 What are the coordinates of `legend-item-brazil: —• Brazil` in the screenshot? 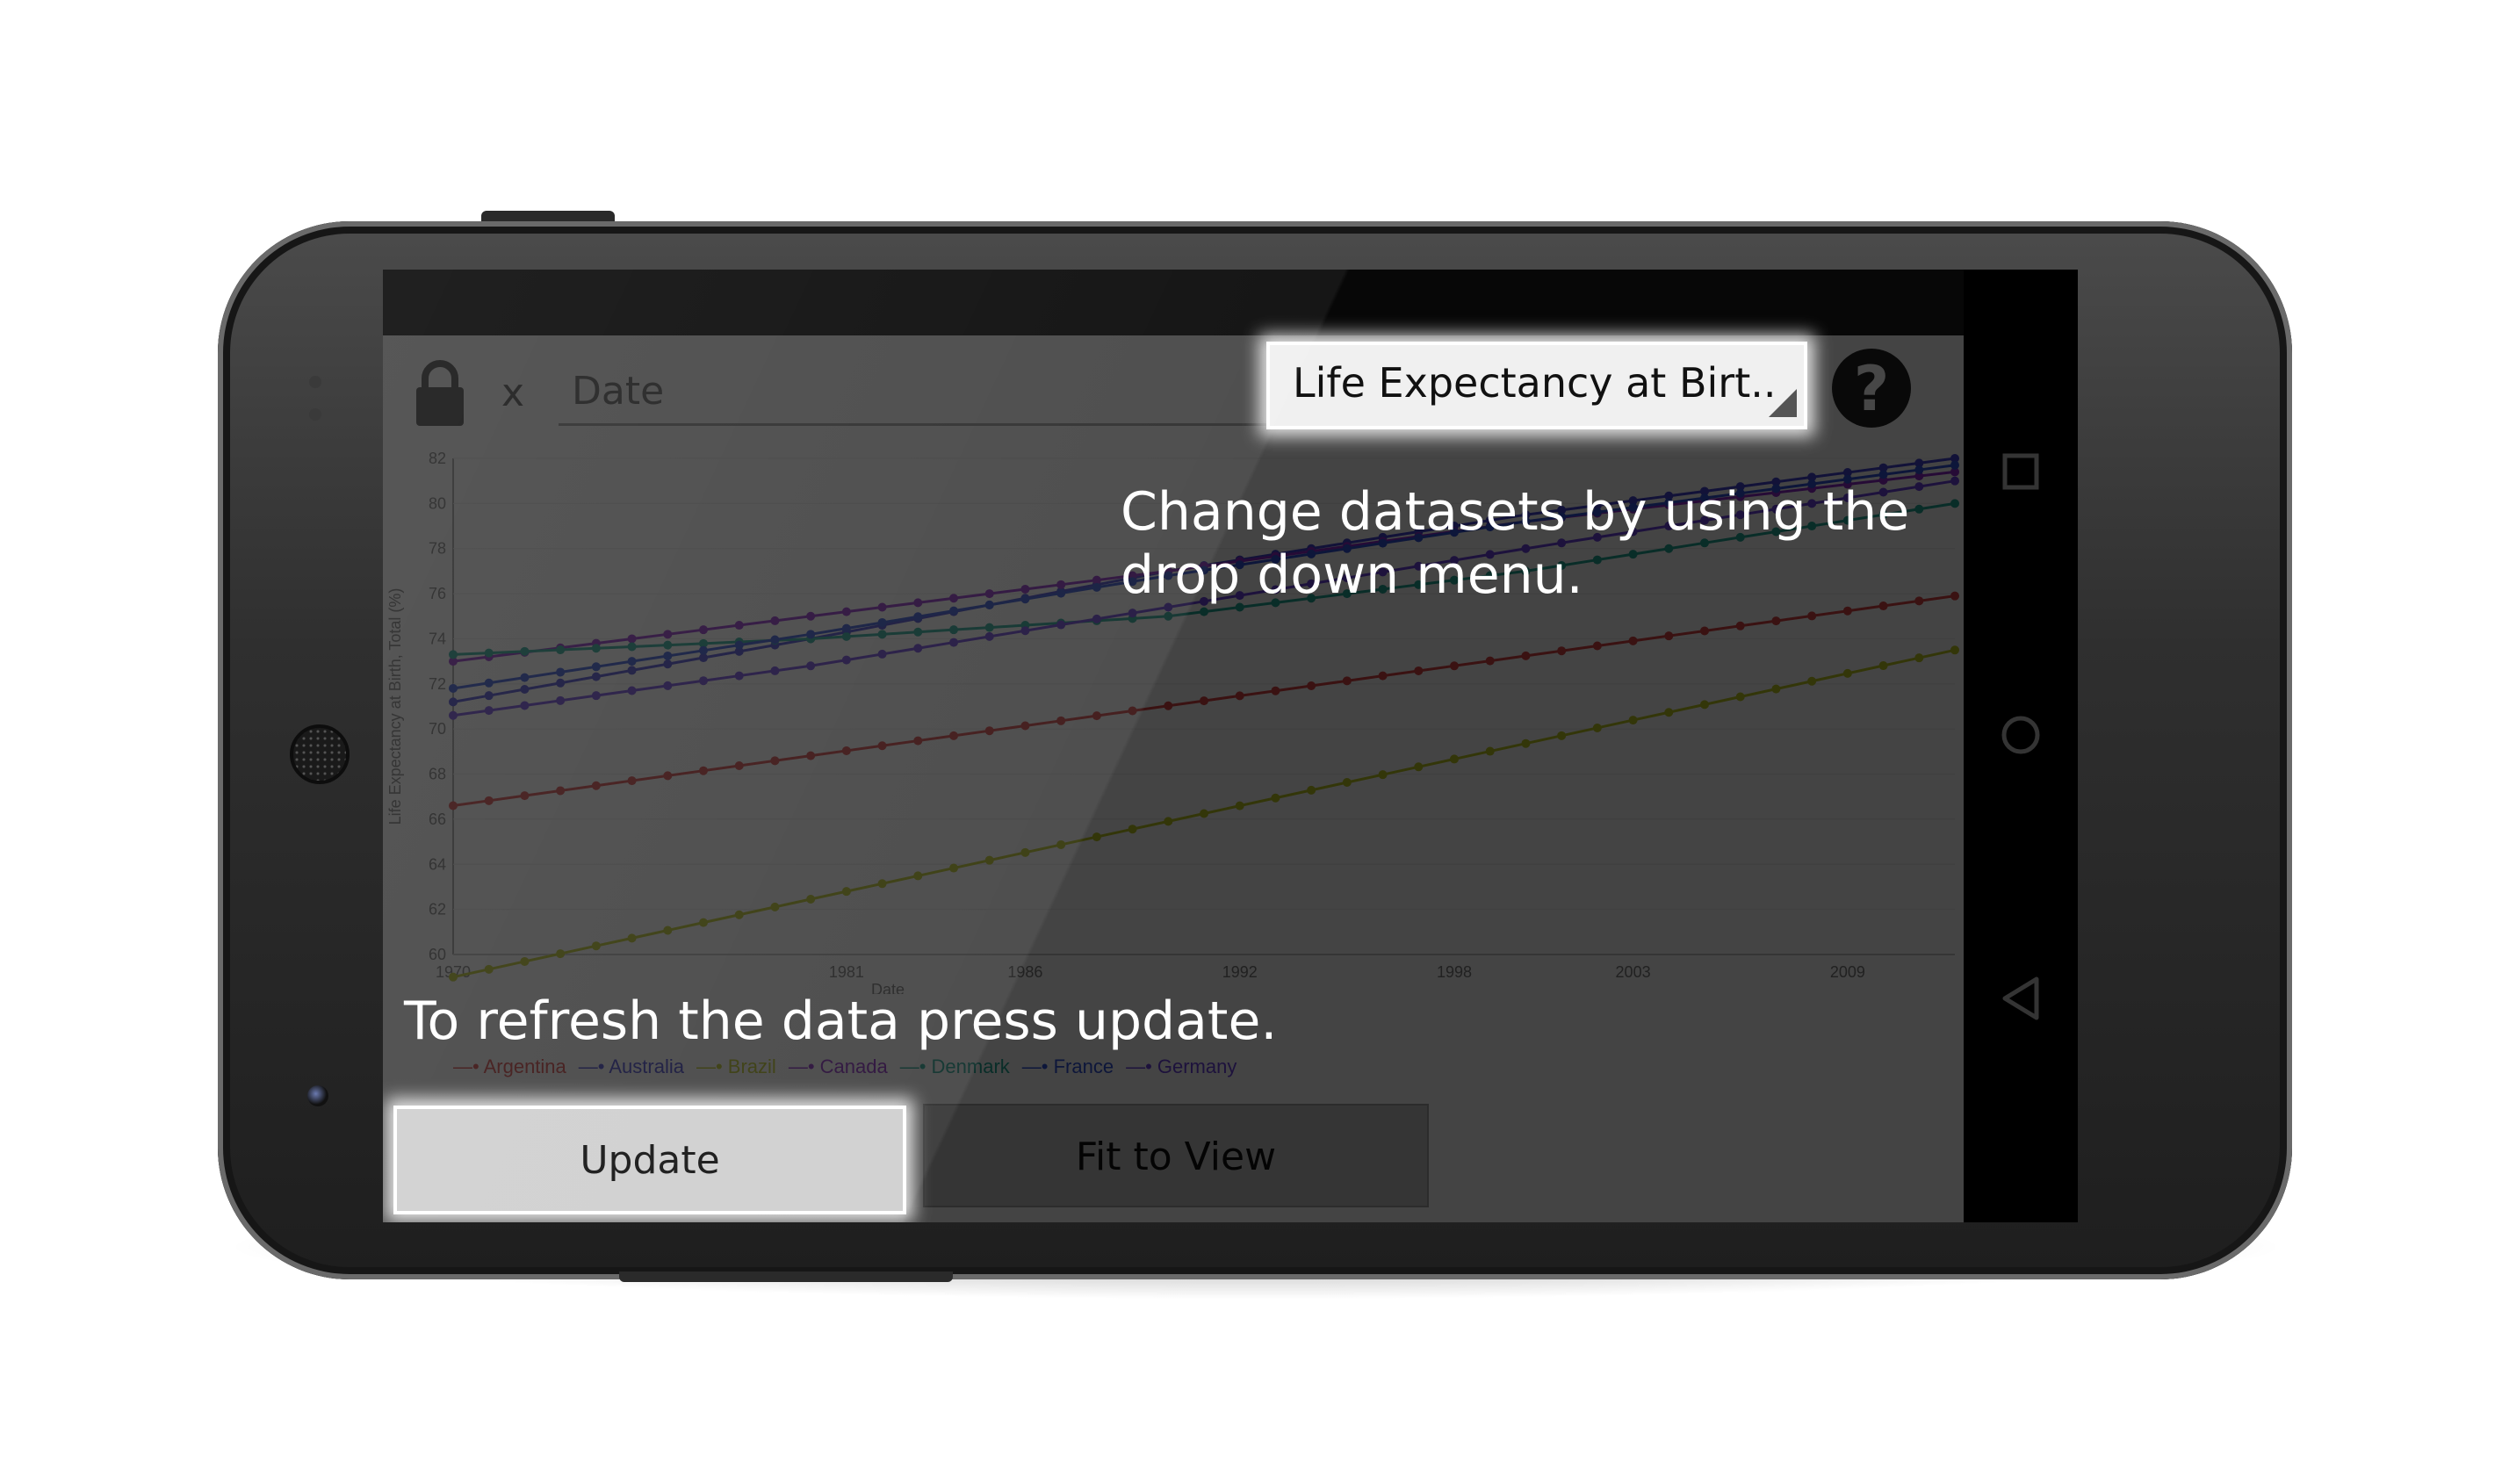 It's located at (736, 1066).